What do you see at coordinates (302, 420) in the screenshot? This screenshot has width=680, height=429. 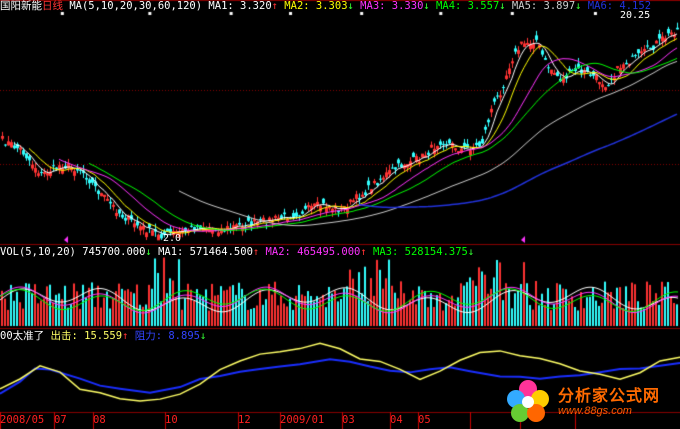 I see `x-axis-label: 2009/01` at bounding box center [302, 420].